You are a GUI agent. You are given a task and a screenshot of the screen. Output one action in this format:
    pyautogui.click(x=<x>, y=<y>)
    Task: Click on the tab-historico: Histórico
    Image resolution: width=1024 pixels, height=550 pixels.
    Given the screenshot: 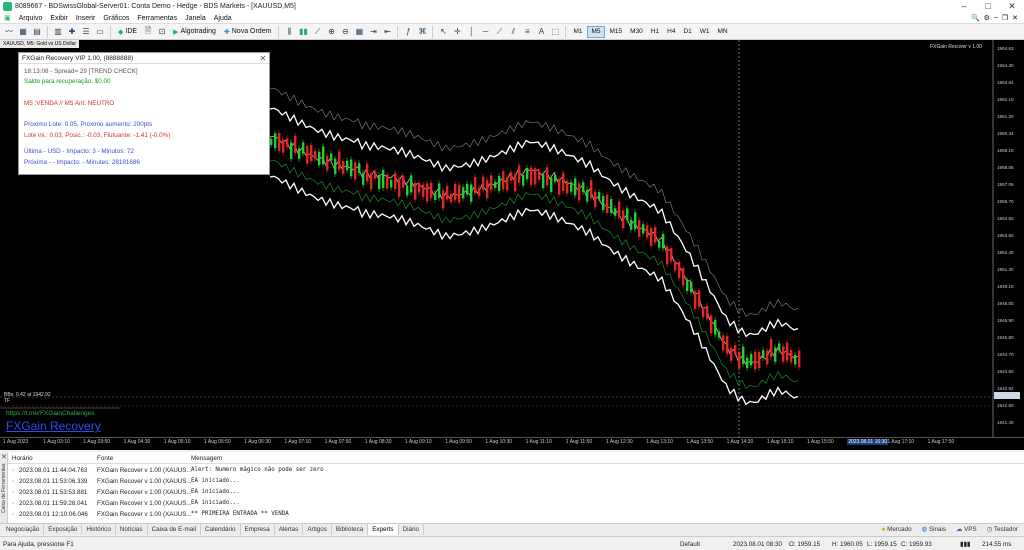 What is the action you would take?
    pyautogui.click(x=99, y=529)
    